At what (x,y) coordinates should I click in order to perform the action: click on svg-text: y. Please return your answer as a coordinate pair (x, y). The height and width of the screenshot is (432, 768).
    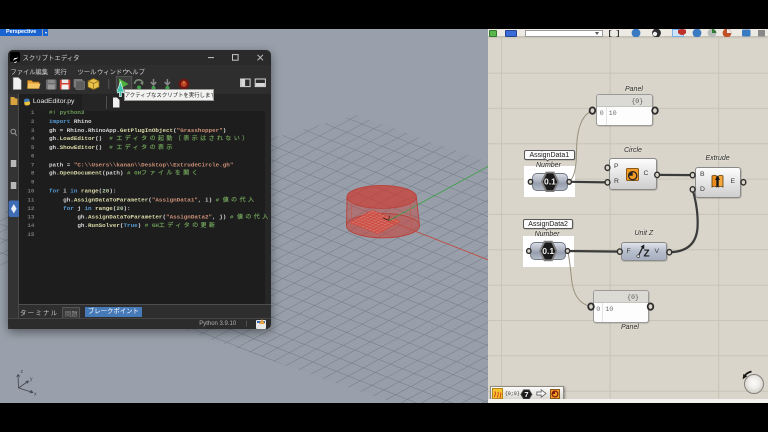
    Looking at the image, I should click on (31, 380).